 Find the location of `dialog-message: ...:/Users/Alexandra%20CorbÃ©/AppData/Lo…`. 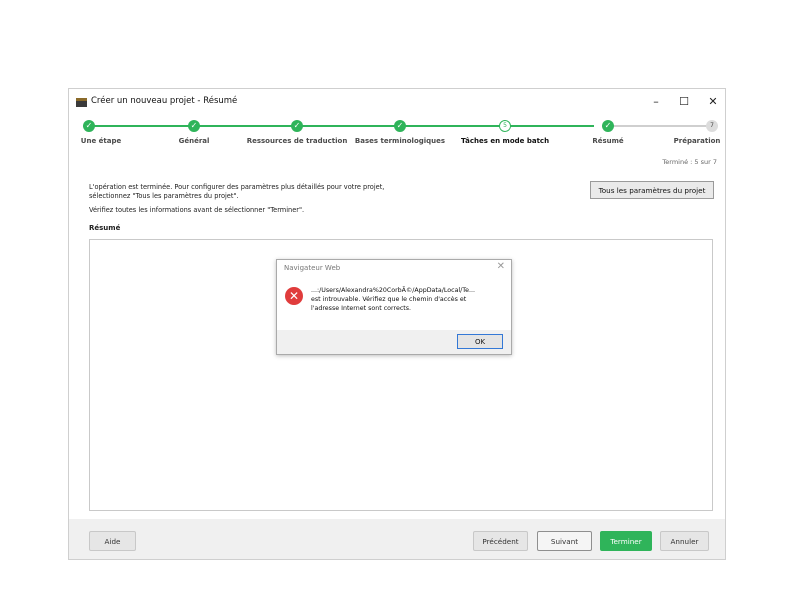

dialog-message: ...:/Users/Alexandra%20CorbÃ©/AppData/Lo… is located at coordinates (409, 300).